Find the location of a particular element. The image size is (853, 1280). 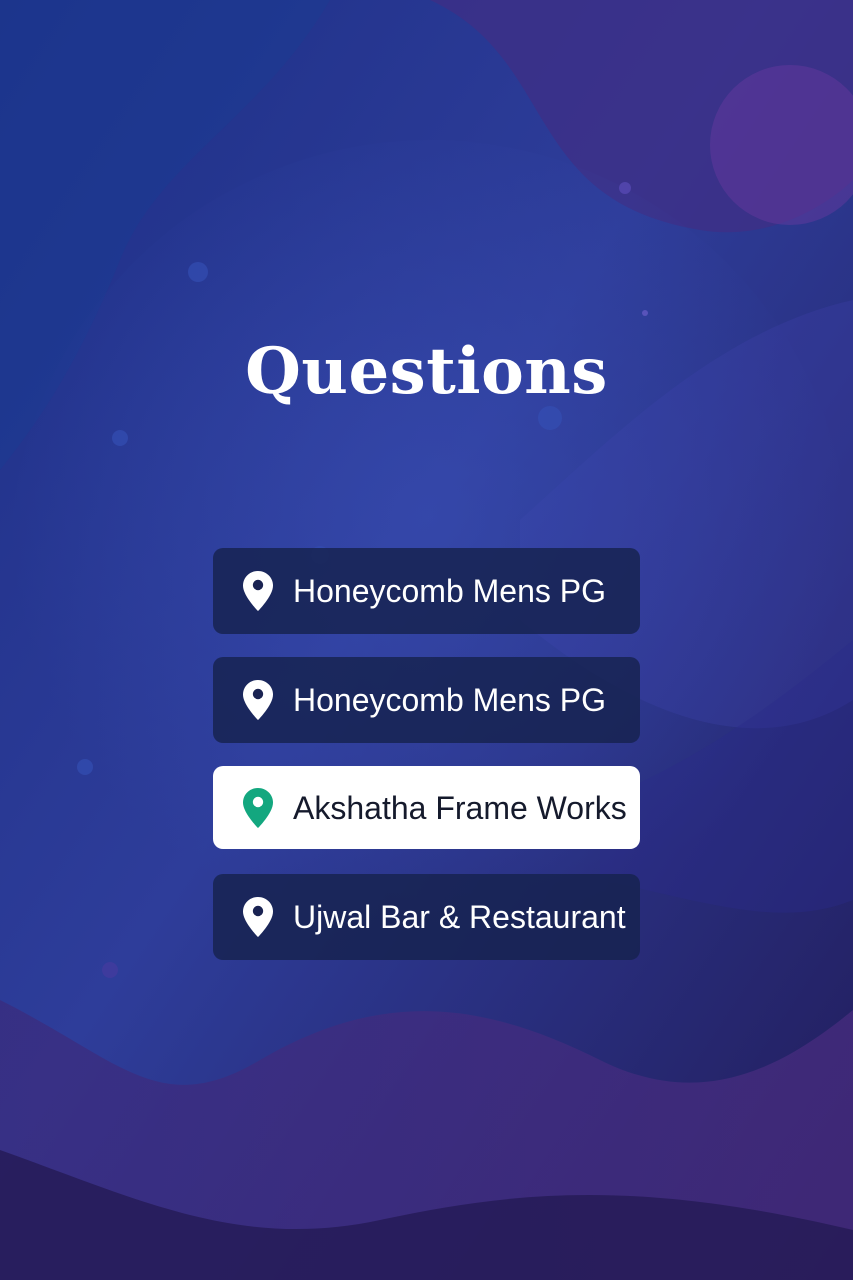

option-label: Akshatha Frame Works is located at coordinates (460, 807).